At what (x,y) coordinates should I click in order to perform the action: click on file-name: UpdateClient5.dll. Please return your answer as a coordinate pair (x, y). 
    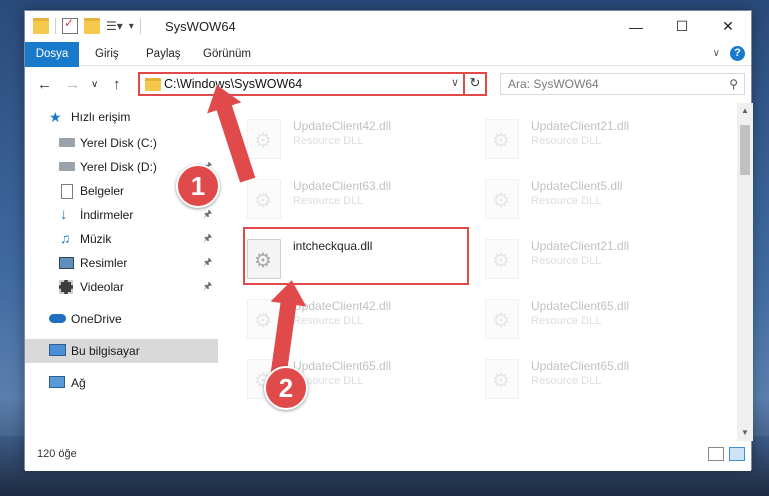
    Looking at the image, I should click on (577, 186).